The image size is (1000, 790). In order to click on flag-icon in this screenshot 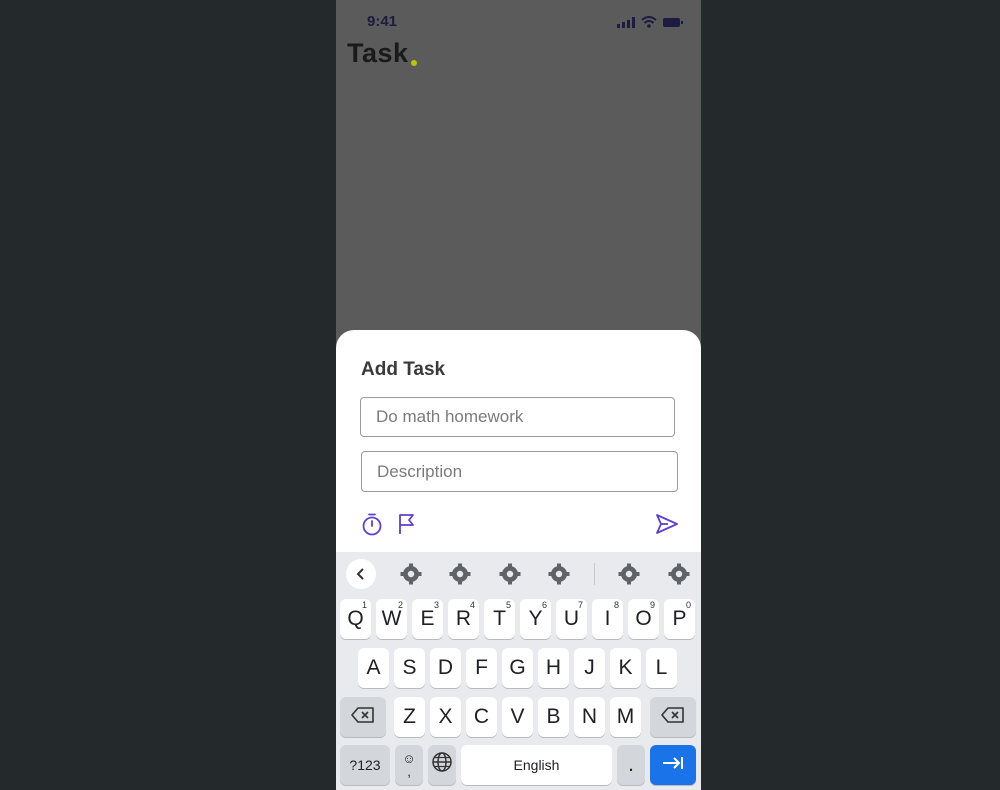, I will do `click(407, 524)`.